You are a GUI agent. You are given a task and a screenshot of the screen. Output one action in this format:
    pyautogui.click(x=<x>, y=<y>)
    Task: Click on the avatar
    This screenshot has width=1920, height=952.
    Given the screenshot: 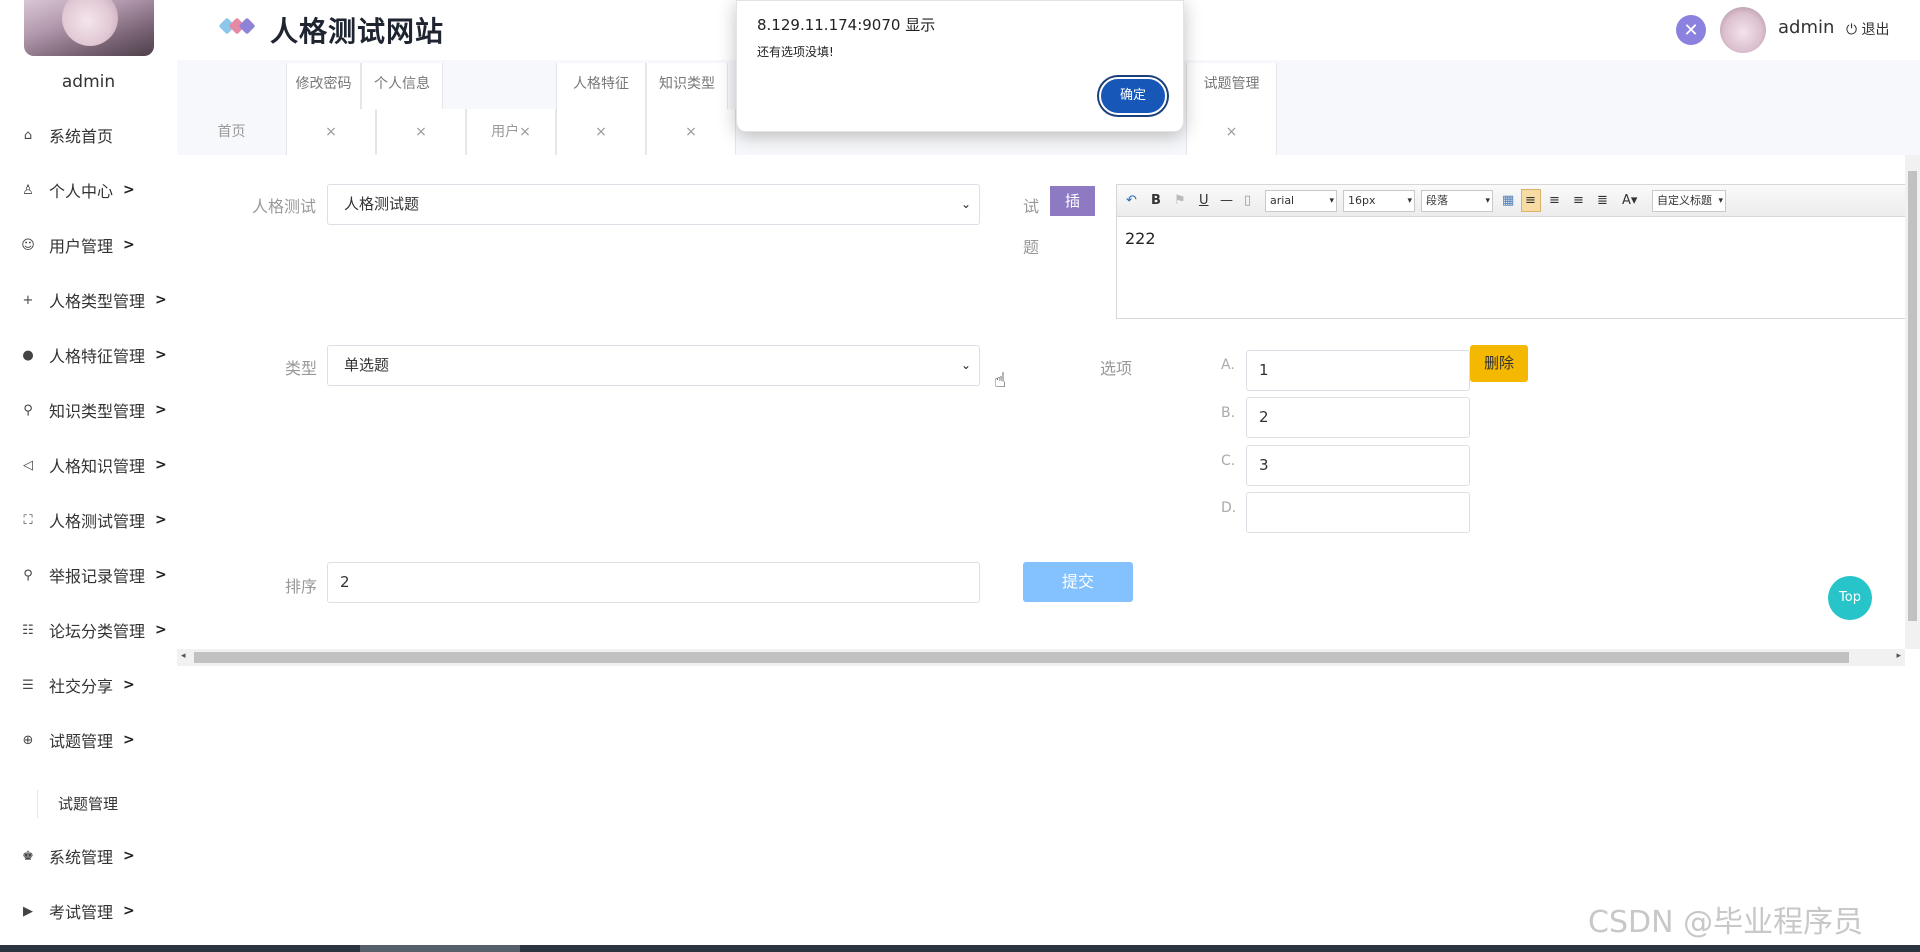 What is the action you would take?
    pyautogui.click(x=1743, y=30)
    